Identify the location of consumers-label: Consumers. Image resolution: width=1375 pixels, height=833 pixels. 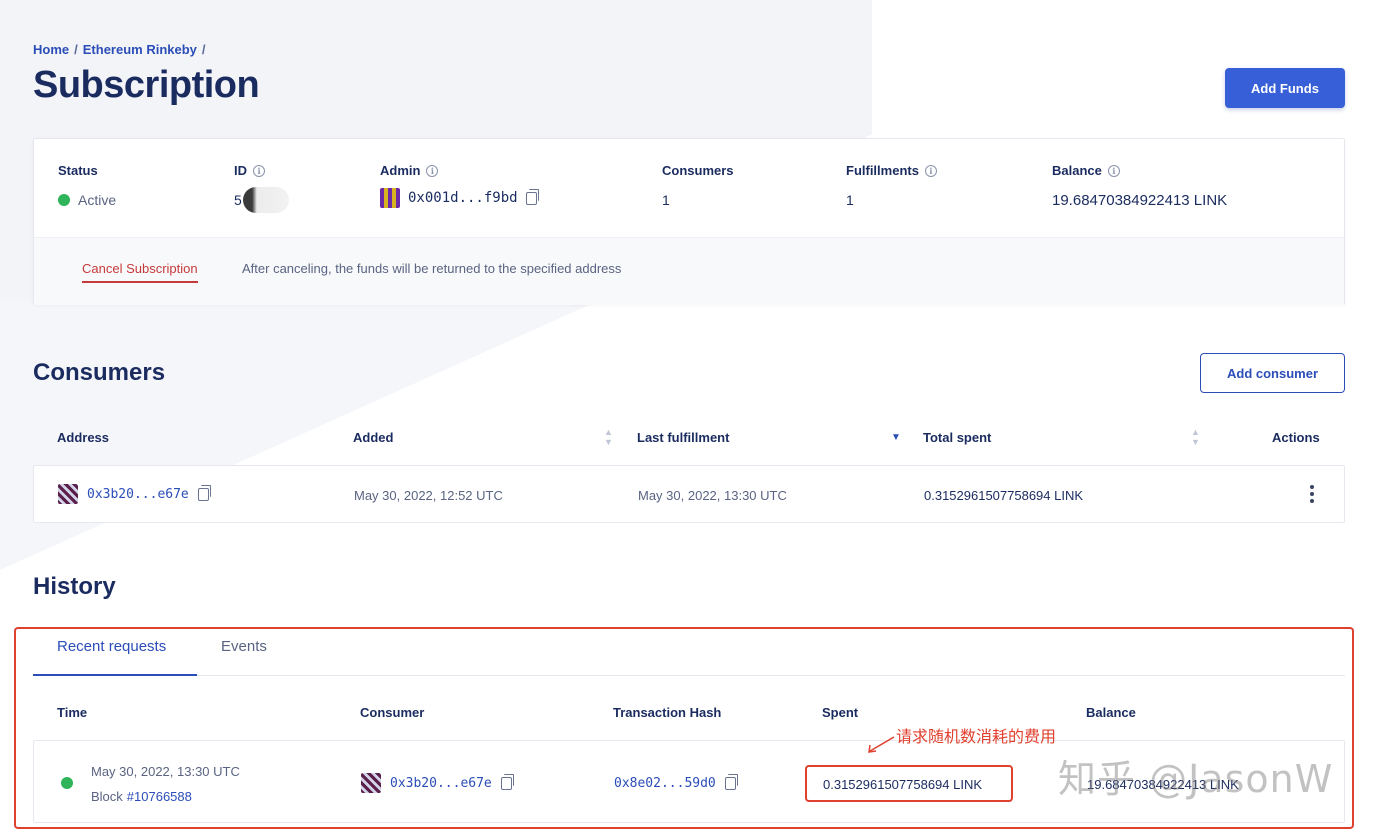
(698, 170).